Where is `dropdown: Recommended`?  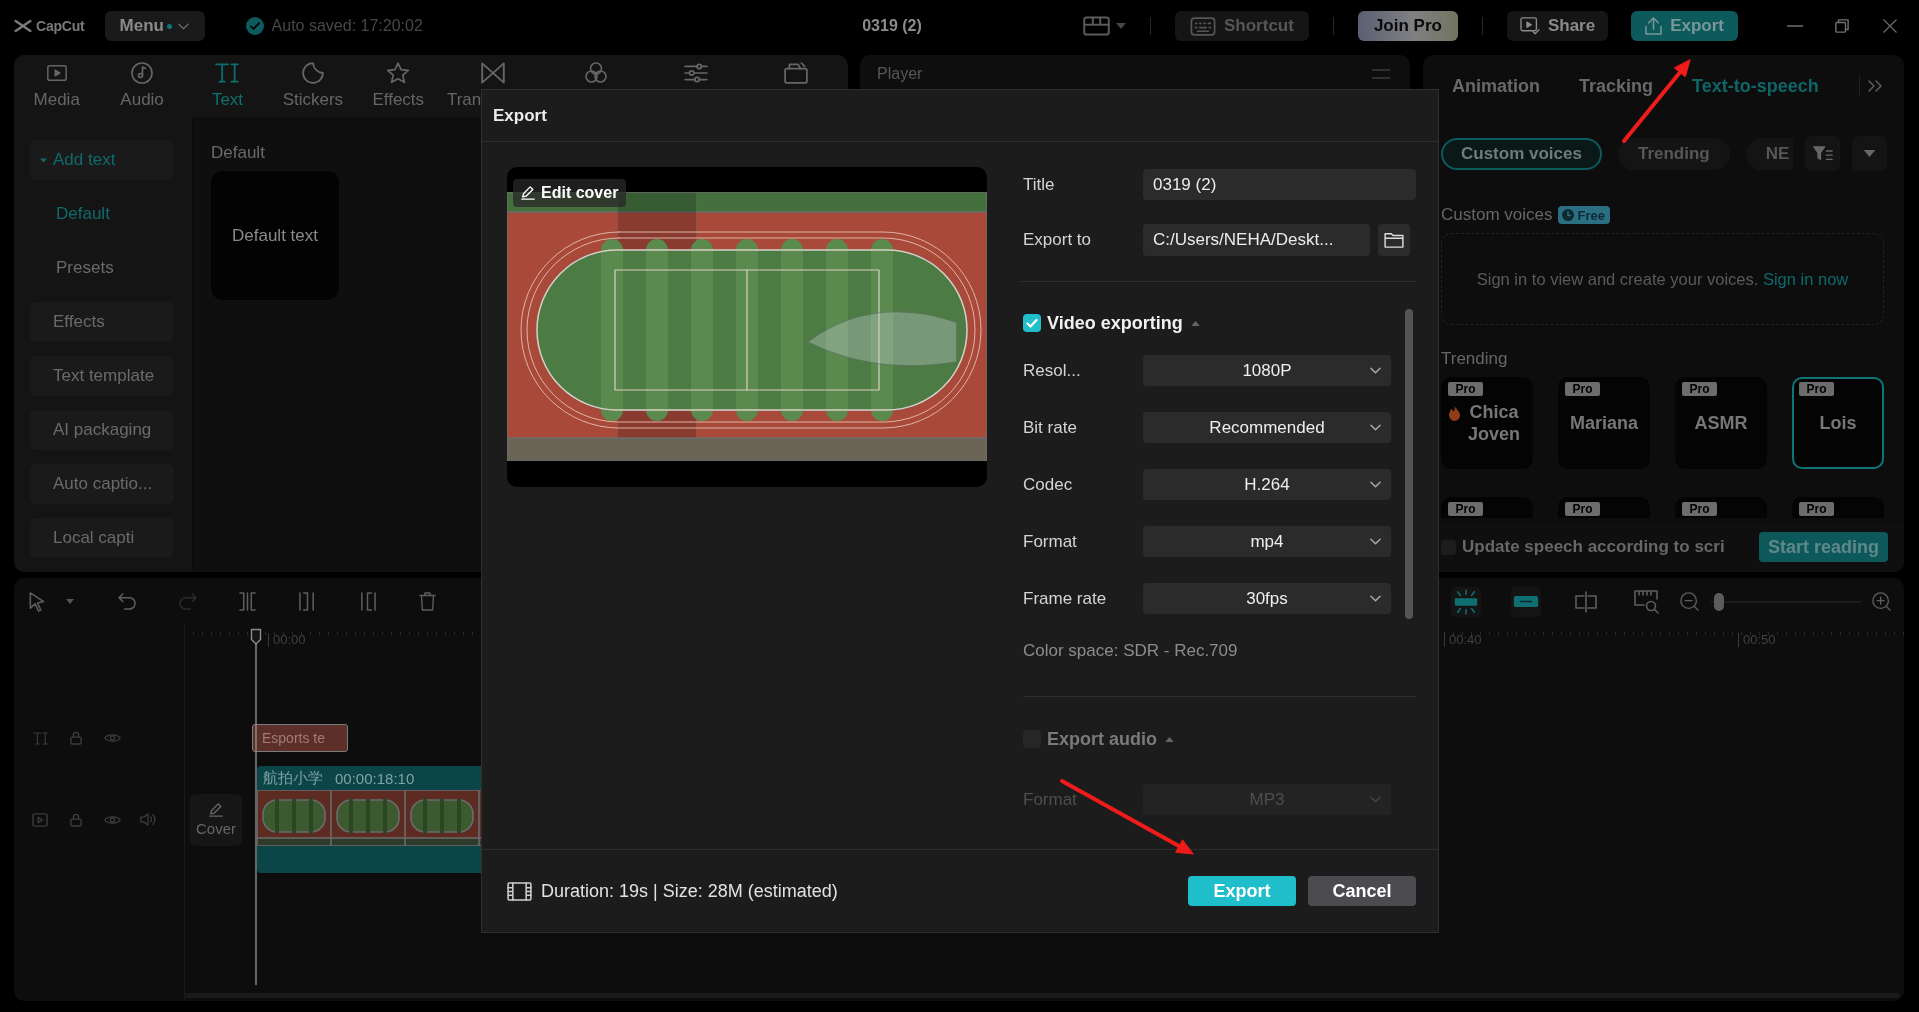 dropdown: Recommended is located at coordinates (1267, 427).